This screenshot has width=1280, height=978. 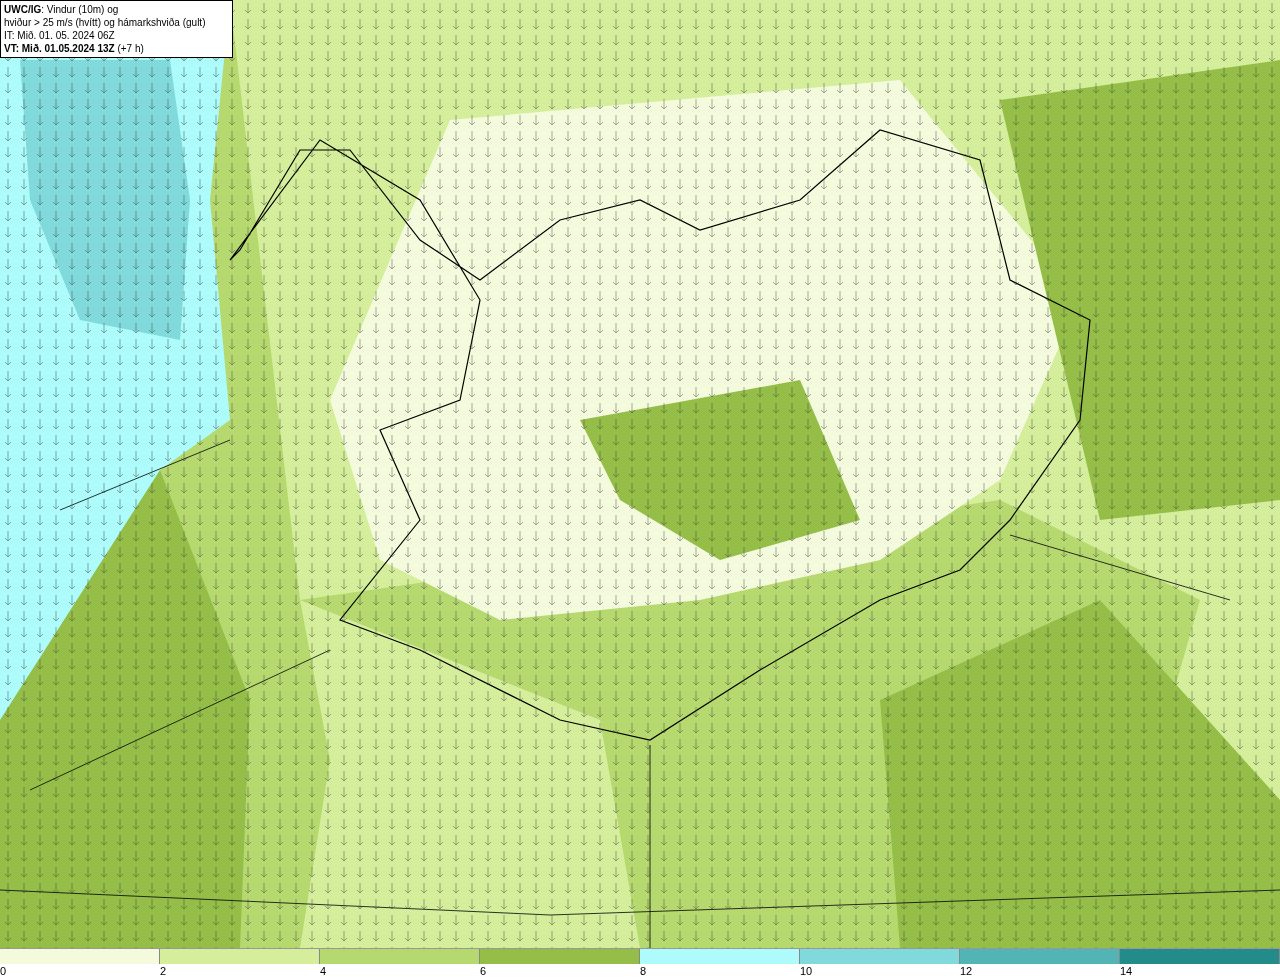 I want to click on legend-label: 14, so click(x=1126, y=971).